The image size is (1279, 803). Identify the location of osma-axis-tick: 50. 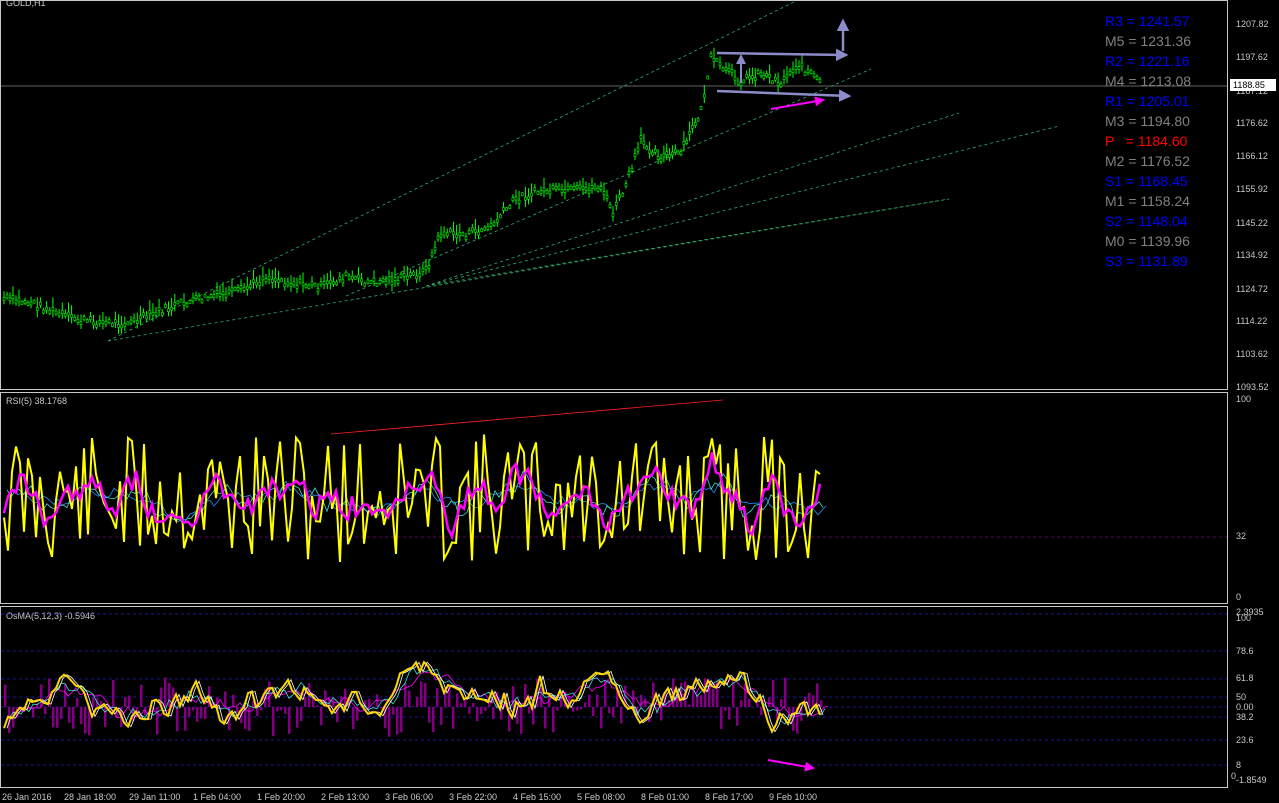
(1241, 697).